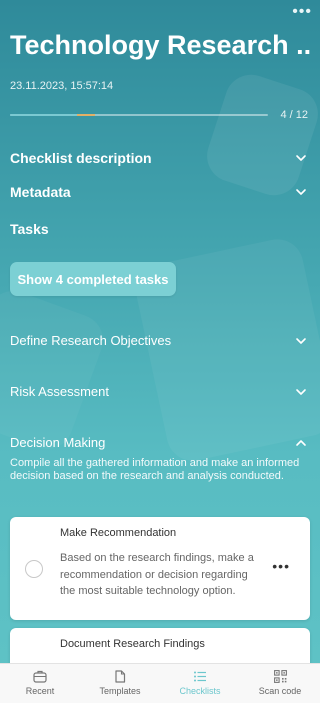  Describe the element at coordinates (159, 391) in the screenshot. I see `group-risk-assessment: Risk Assessment` at that location.